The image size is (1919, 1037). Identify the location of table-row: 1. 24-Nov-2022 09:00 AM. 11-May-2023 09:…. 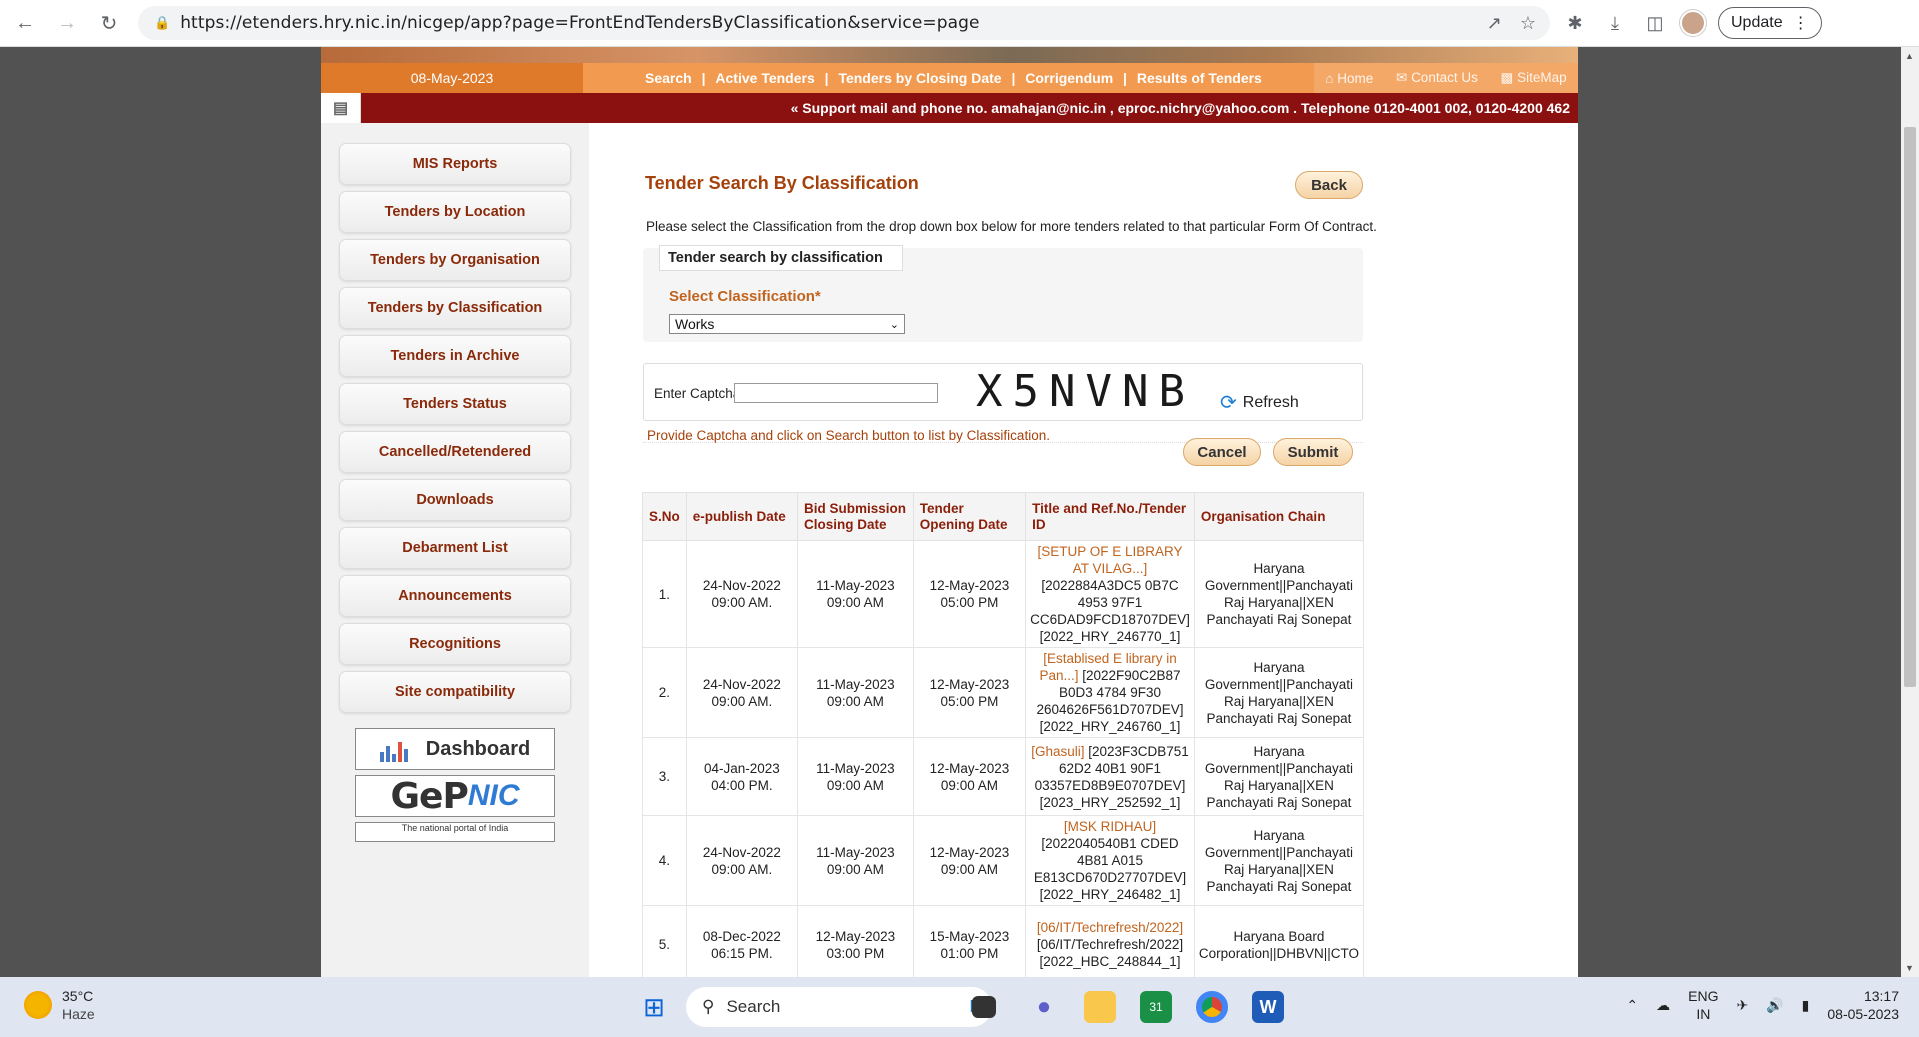
(1003, 594).